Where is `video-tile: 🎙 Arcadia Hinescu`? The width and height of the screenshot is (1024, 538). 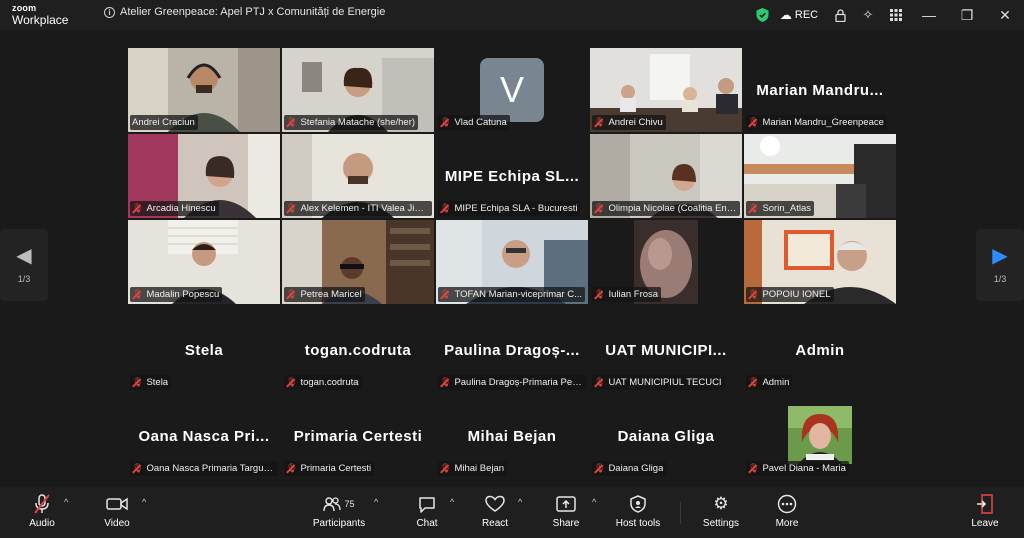
video-tile: 🎙 Arcadia Hinescu is located at coordinates (204, 176).